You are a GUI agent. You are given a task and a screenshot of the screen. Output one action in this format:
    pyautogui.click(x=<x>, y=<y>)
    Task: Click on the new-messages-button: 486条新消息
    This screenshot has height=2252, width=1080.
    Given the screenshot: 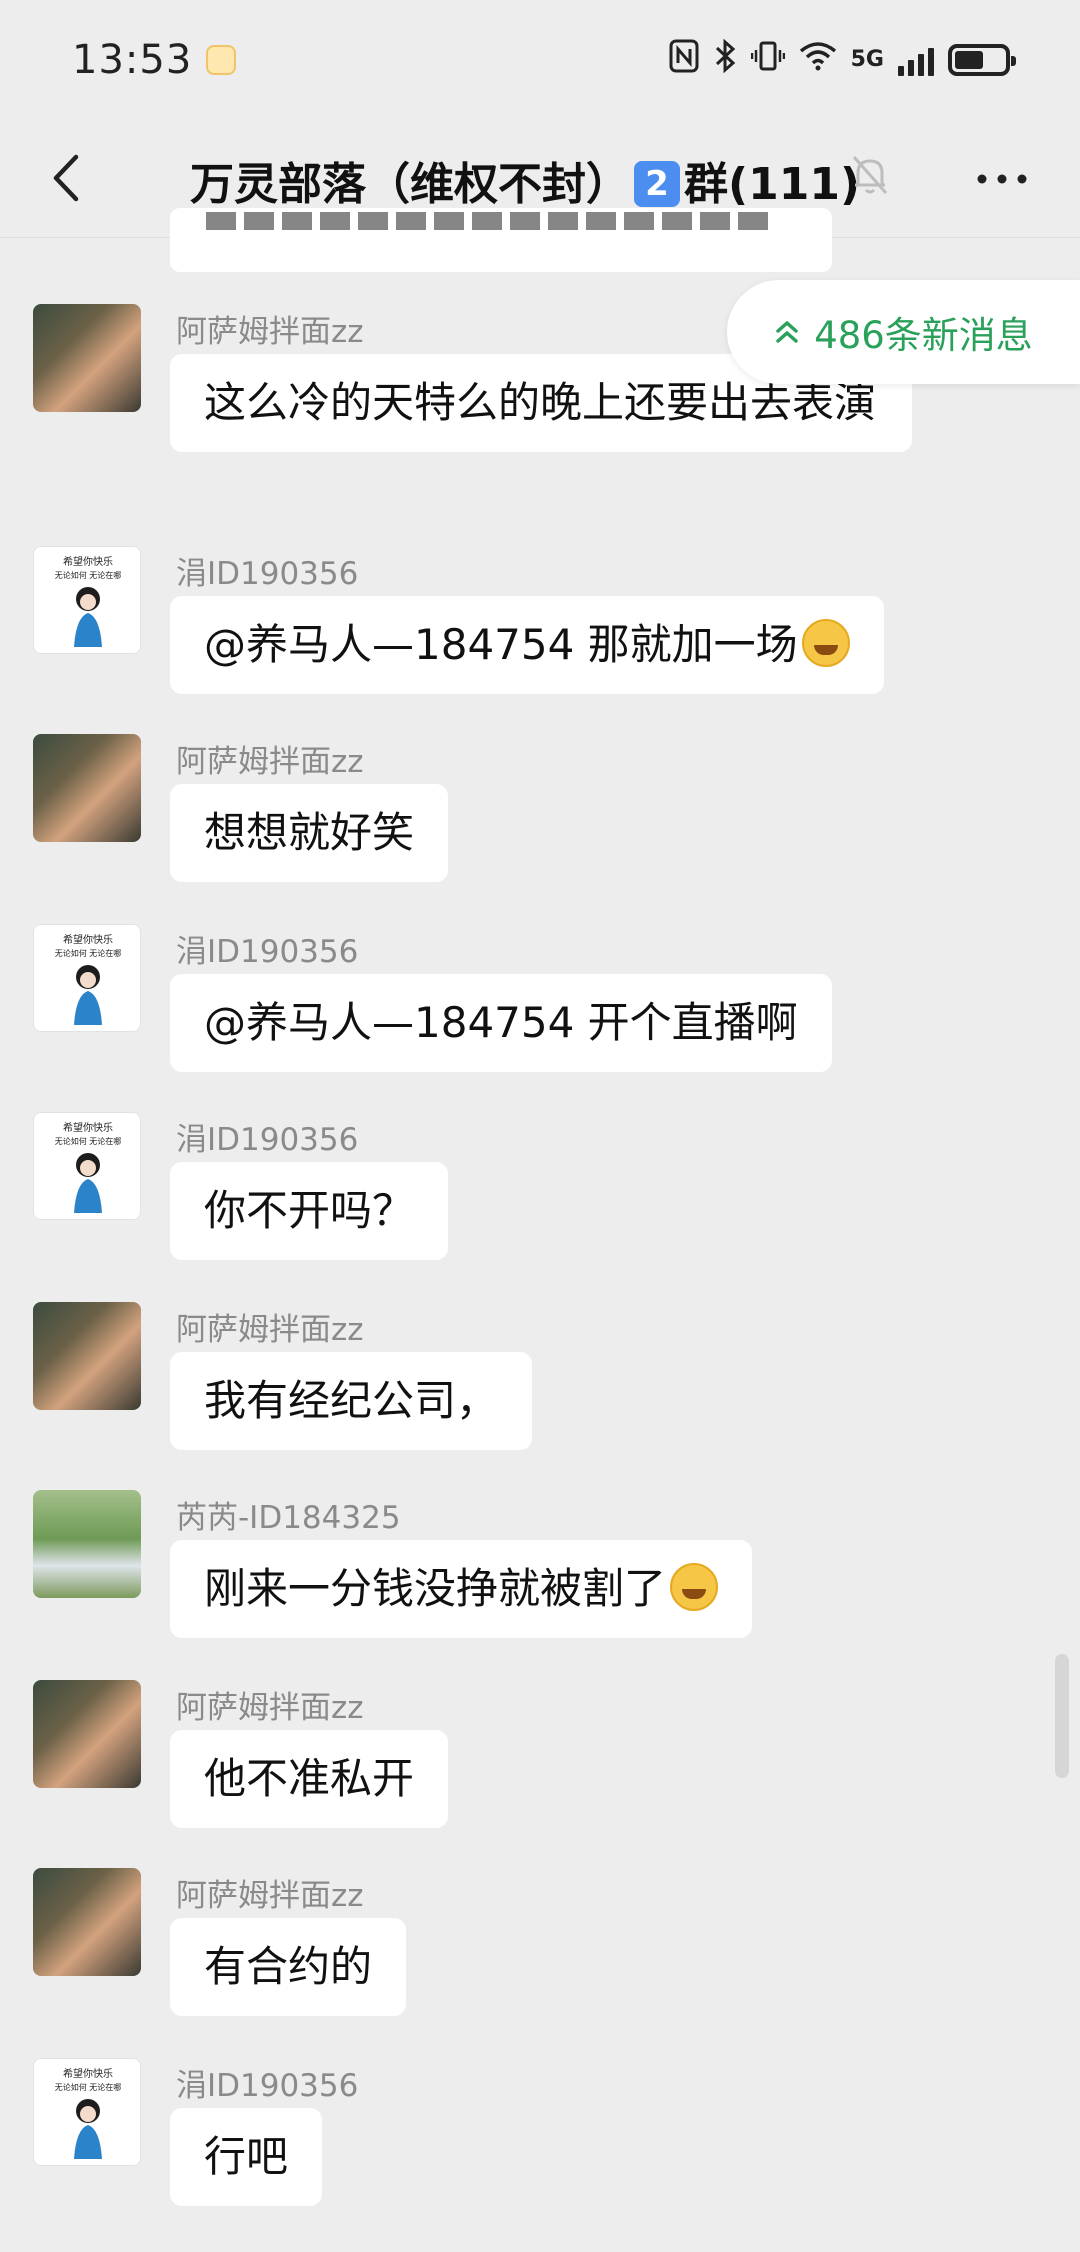 What is the action you would take?
    pyautogui.click(x=903, y=332)
    